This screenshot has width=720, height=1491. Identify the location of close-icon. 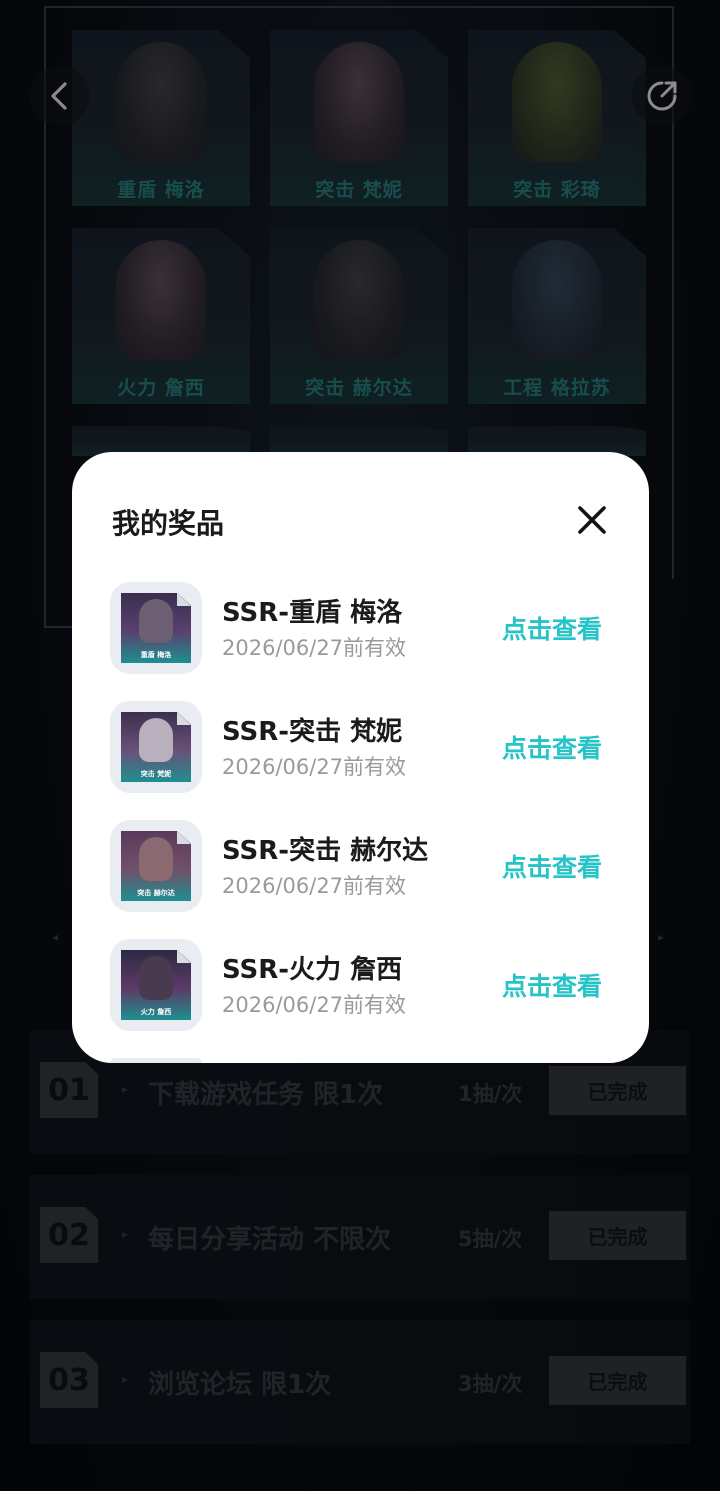
(592, 520).